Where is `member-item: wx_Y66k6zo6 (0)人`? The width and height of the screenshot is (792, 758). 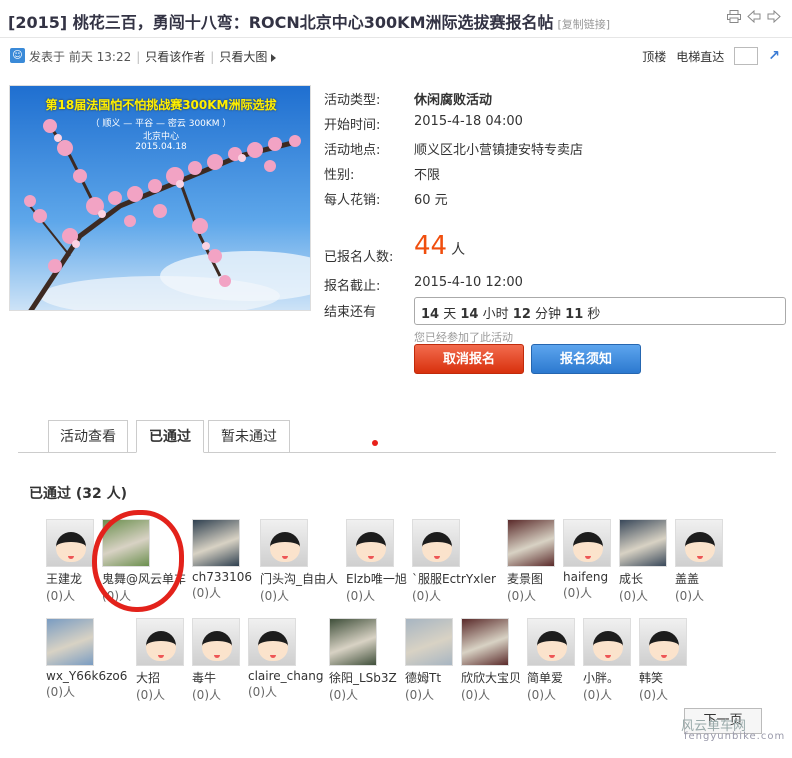 member-item: wx_Y66k6zo6 (0)人 is located at coordinates (86, 659).